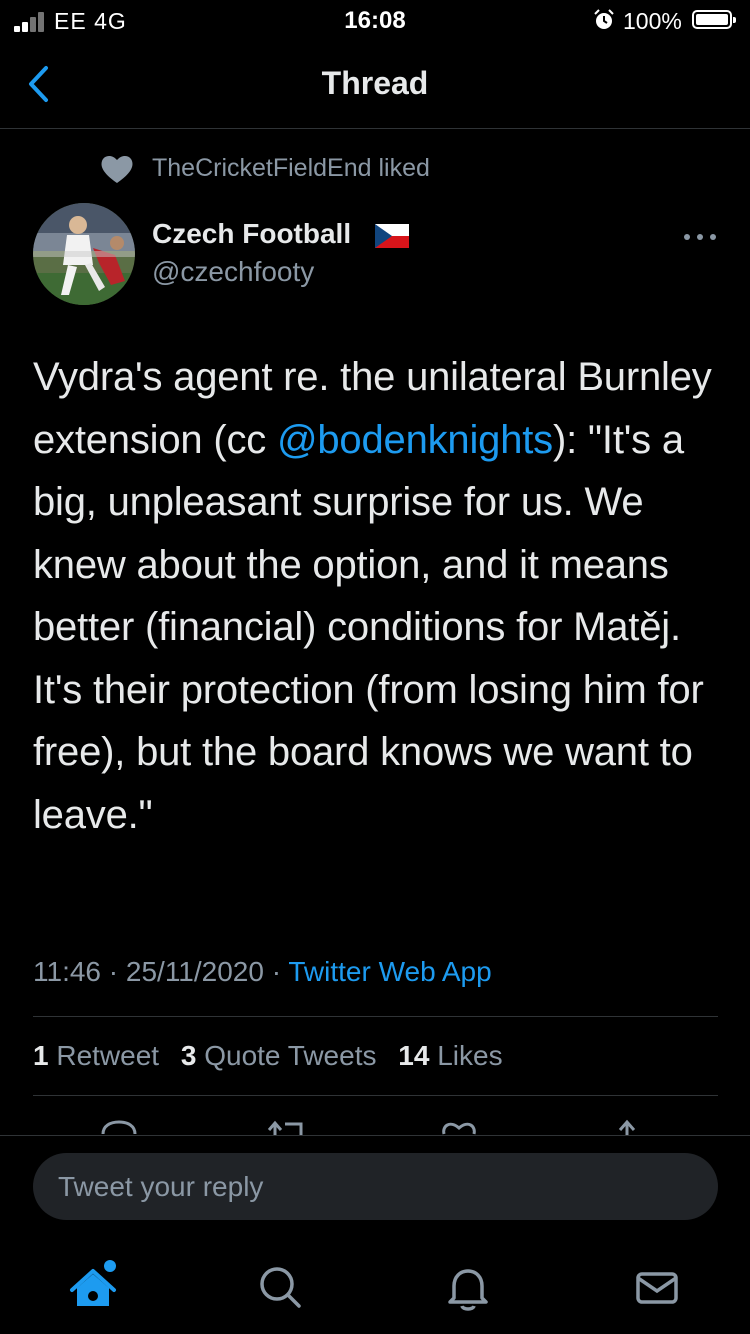  I want to click on mention-link: @bodenknights, so click(415, 440).